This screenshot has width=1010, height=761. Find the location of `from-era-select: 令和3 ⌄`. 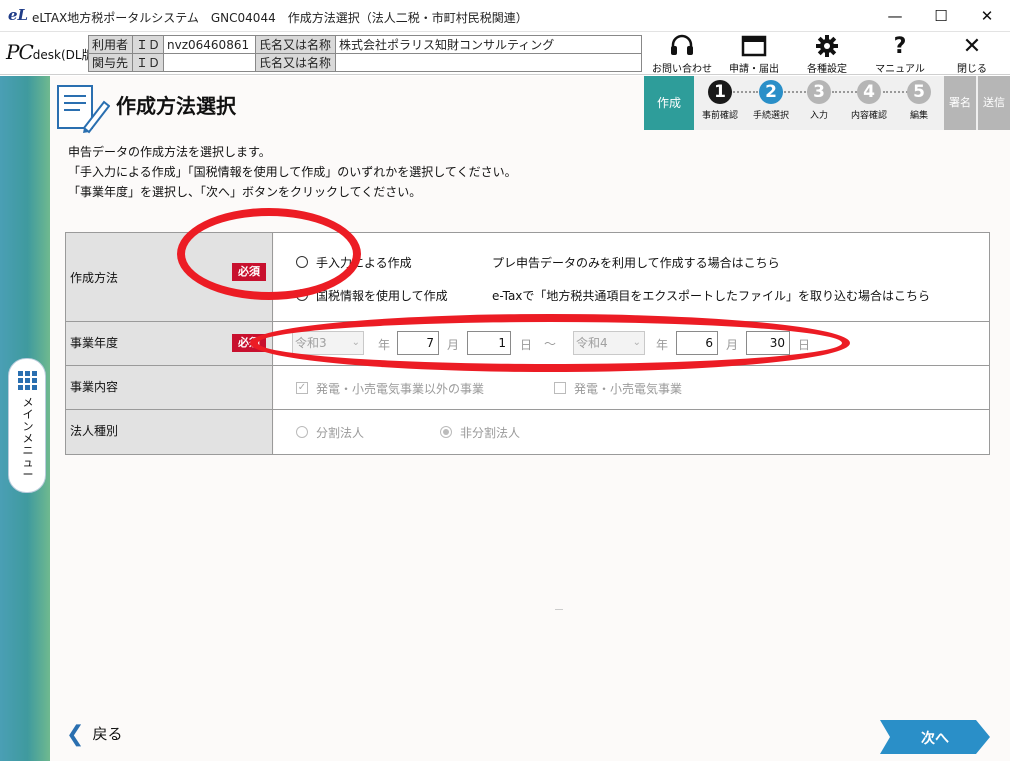

from-era-select: 令和3 ⌄ is located at coordinates (328, 343).